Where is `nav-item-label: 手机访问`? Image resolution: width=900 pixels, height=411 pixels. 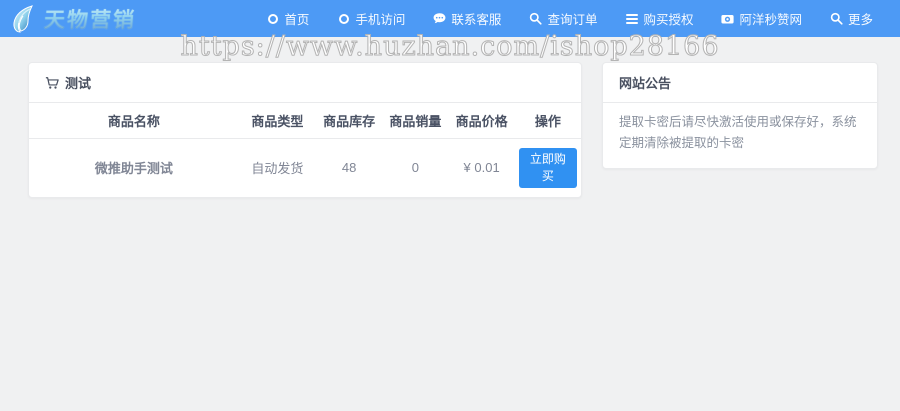
nav-item-label: 手机访问 is located at coordinates (380, 20).